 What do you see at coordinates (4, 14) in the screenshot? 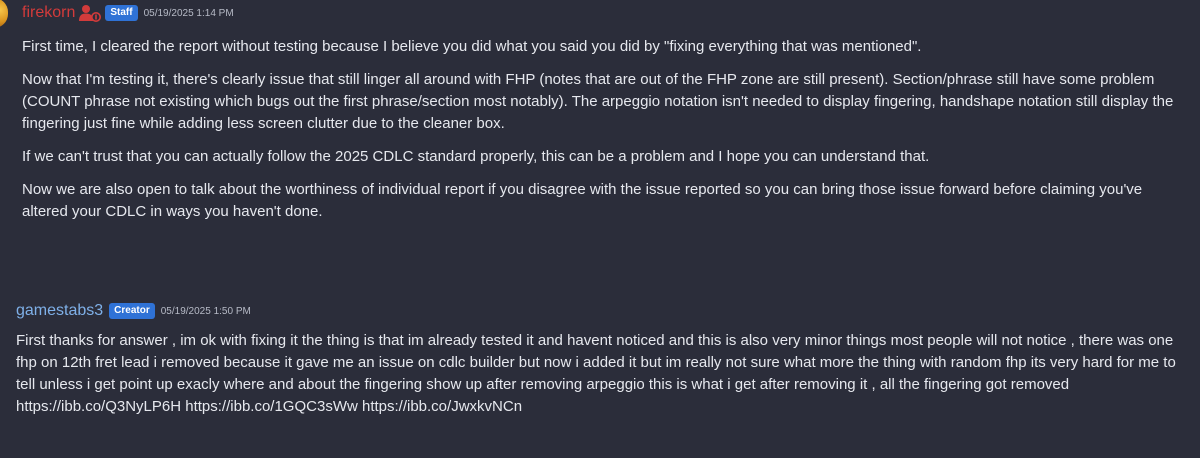
I see `user-avatar` at bounding box center [4, 14].